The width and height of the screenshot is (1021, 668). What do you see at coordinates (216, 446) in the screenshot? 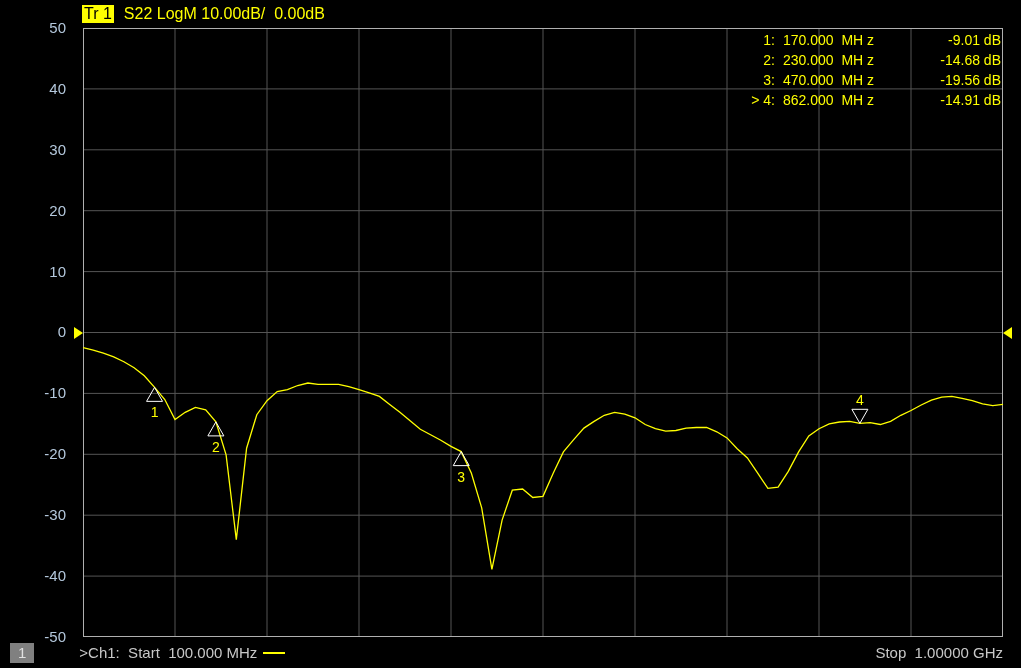
I see `marker-number: 2` at bounding box center [216, 446].